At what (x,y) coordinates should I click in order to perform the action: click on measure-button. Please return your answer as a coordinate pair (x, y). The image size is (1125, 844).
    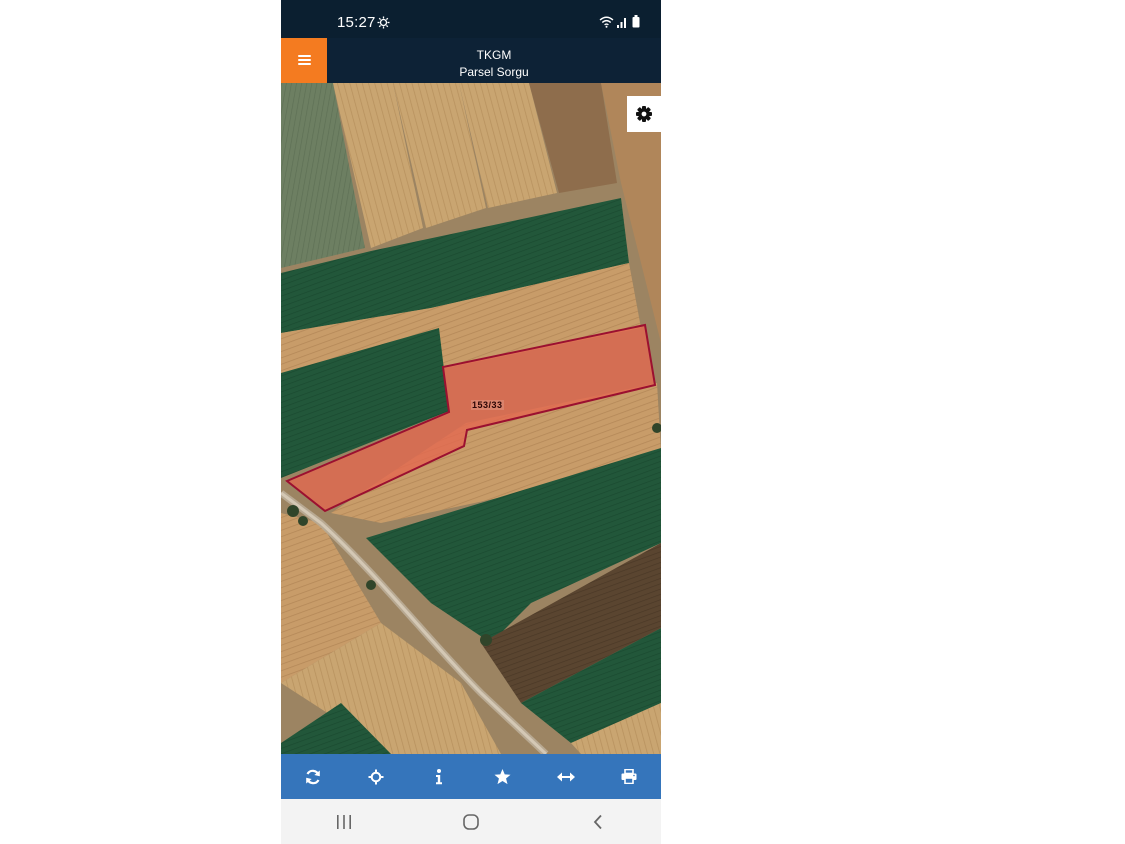
    Looking at the image, I should click on (565, 776).